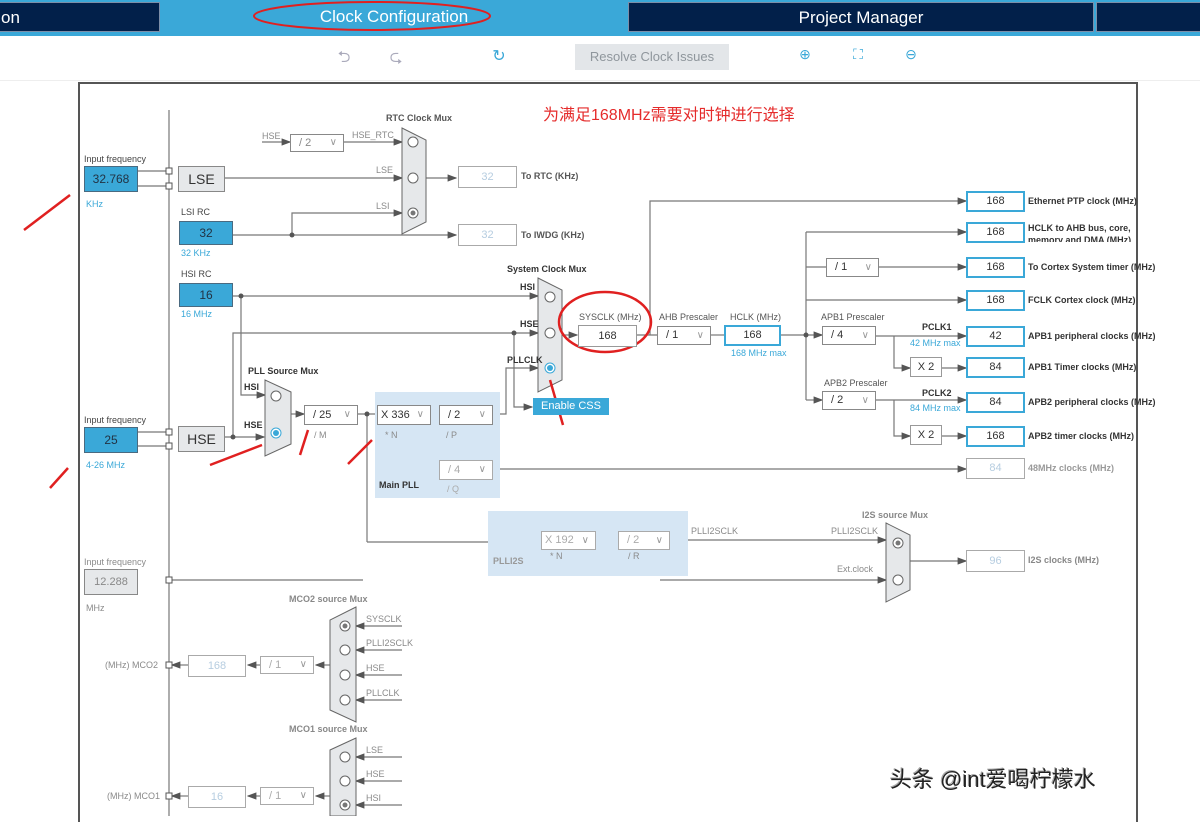  Describe the element at coordinates (926, 435) in the screenshot. I see `apb2-timer-multiplier: X 2` at that location.